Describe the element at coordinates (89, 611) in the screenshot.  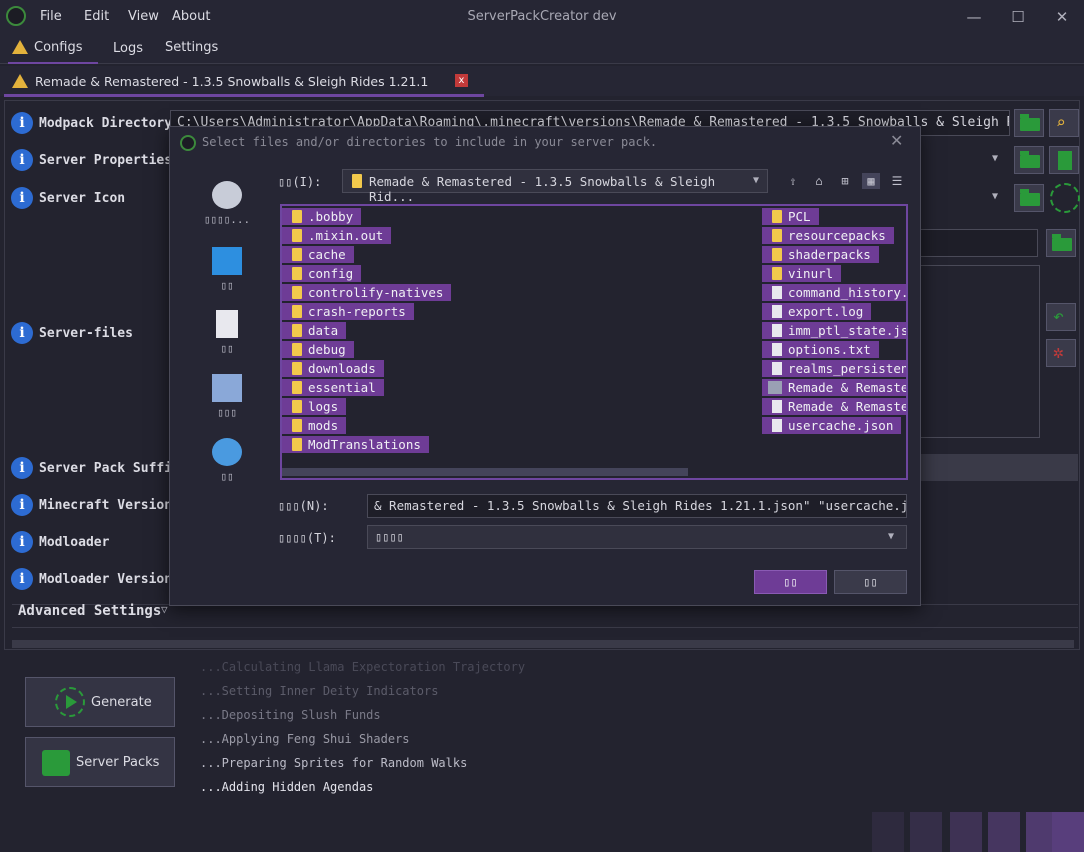
I see `advanced-settings-label: Advanced Settings` at that location.